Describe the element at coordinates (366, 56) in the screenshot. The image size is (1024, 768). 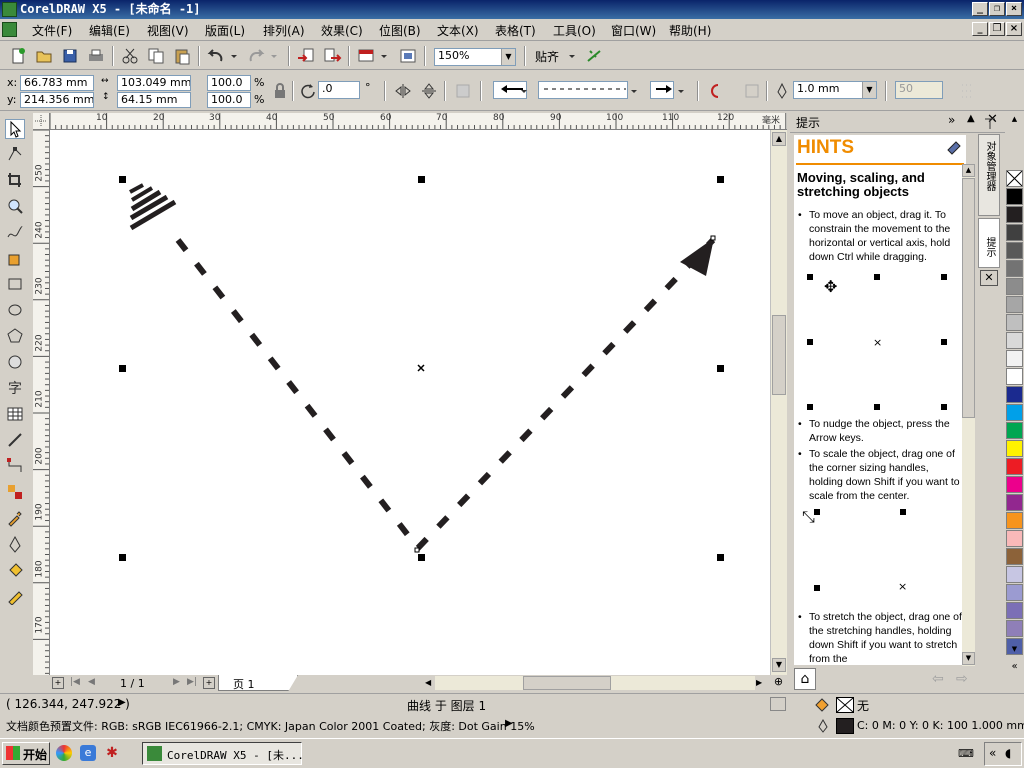
I see `publish-pdf-icon` at that location.